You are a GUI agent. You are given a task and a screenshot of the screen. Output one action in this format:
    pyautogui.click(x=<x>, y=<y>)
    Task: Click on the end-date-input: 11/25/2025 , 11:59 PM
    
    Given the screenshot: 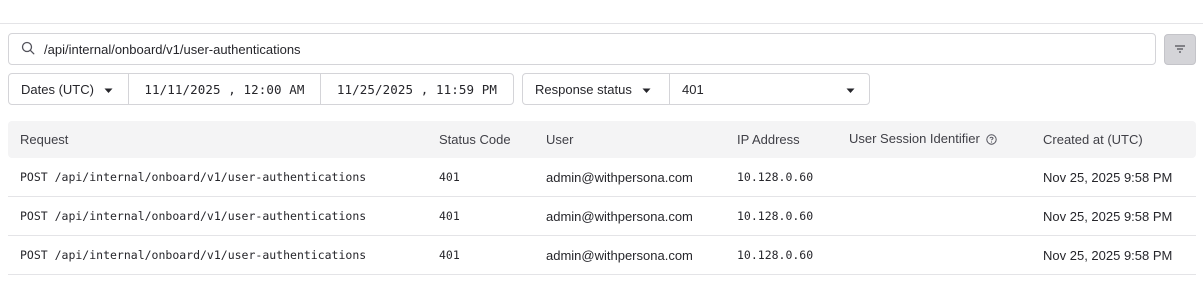 What is the action you would take?
    pyautogui.click(x=417, y=89)
    